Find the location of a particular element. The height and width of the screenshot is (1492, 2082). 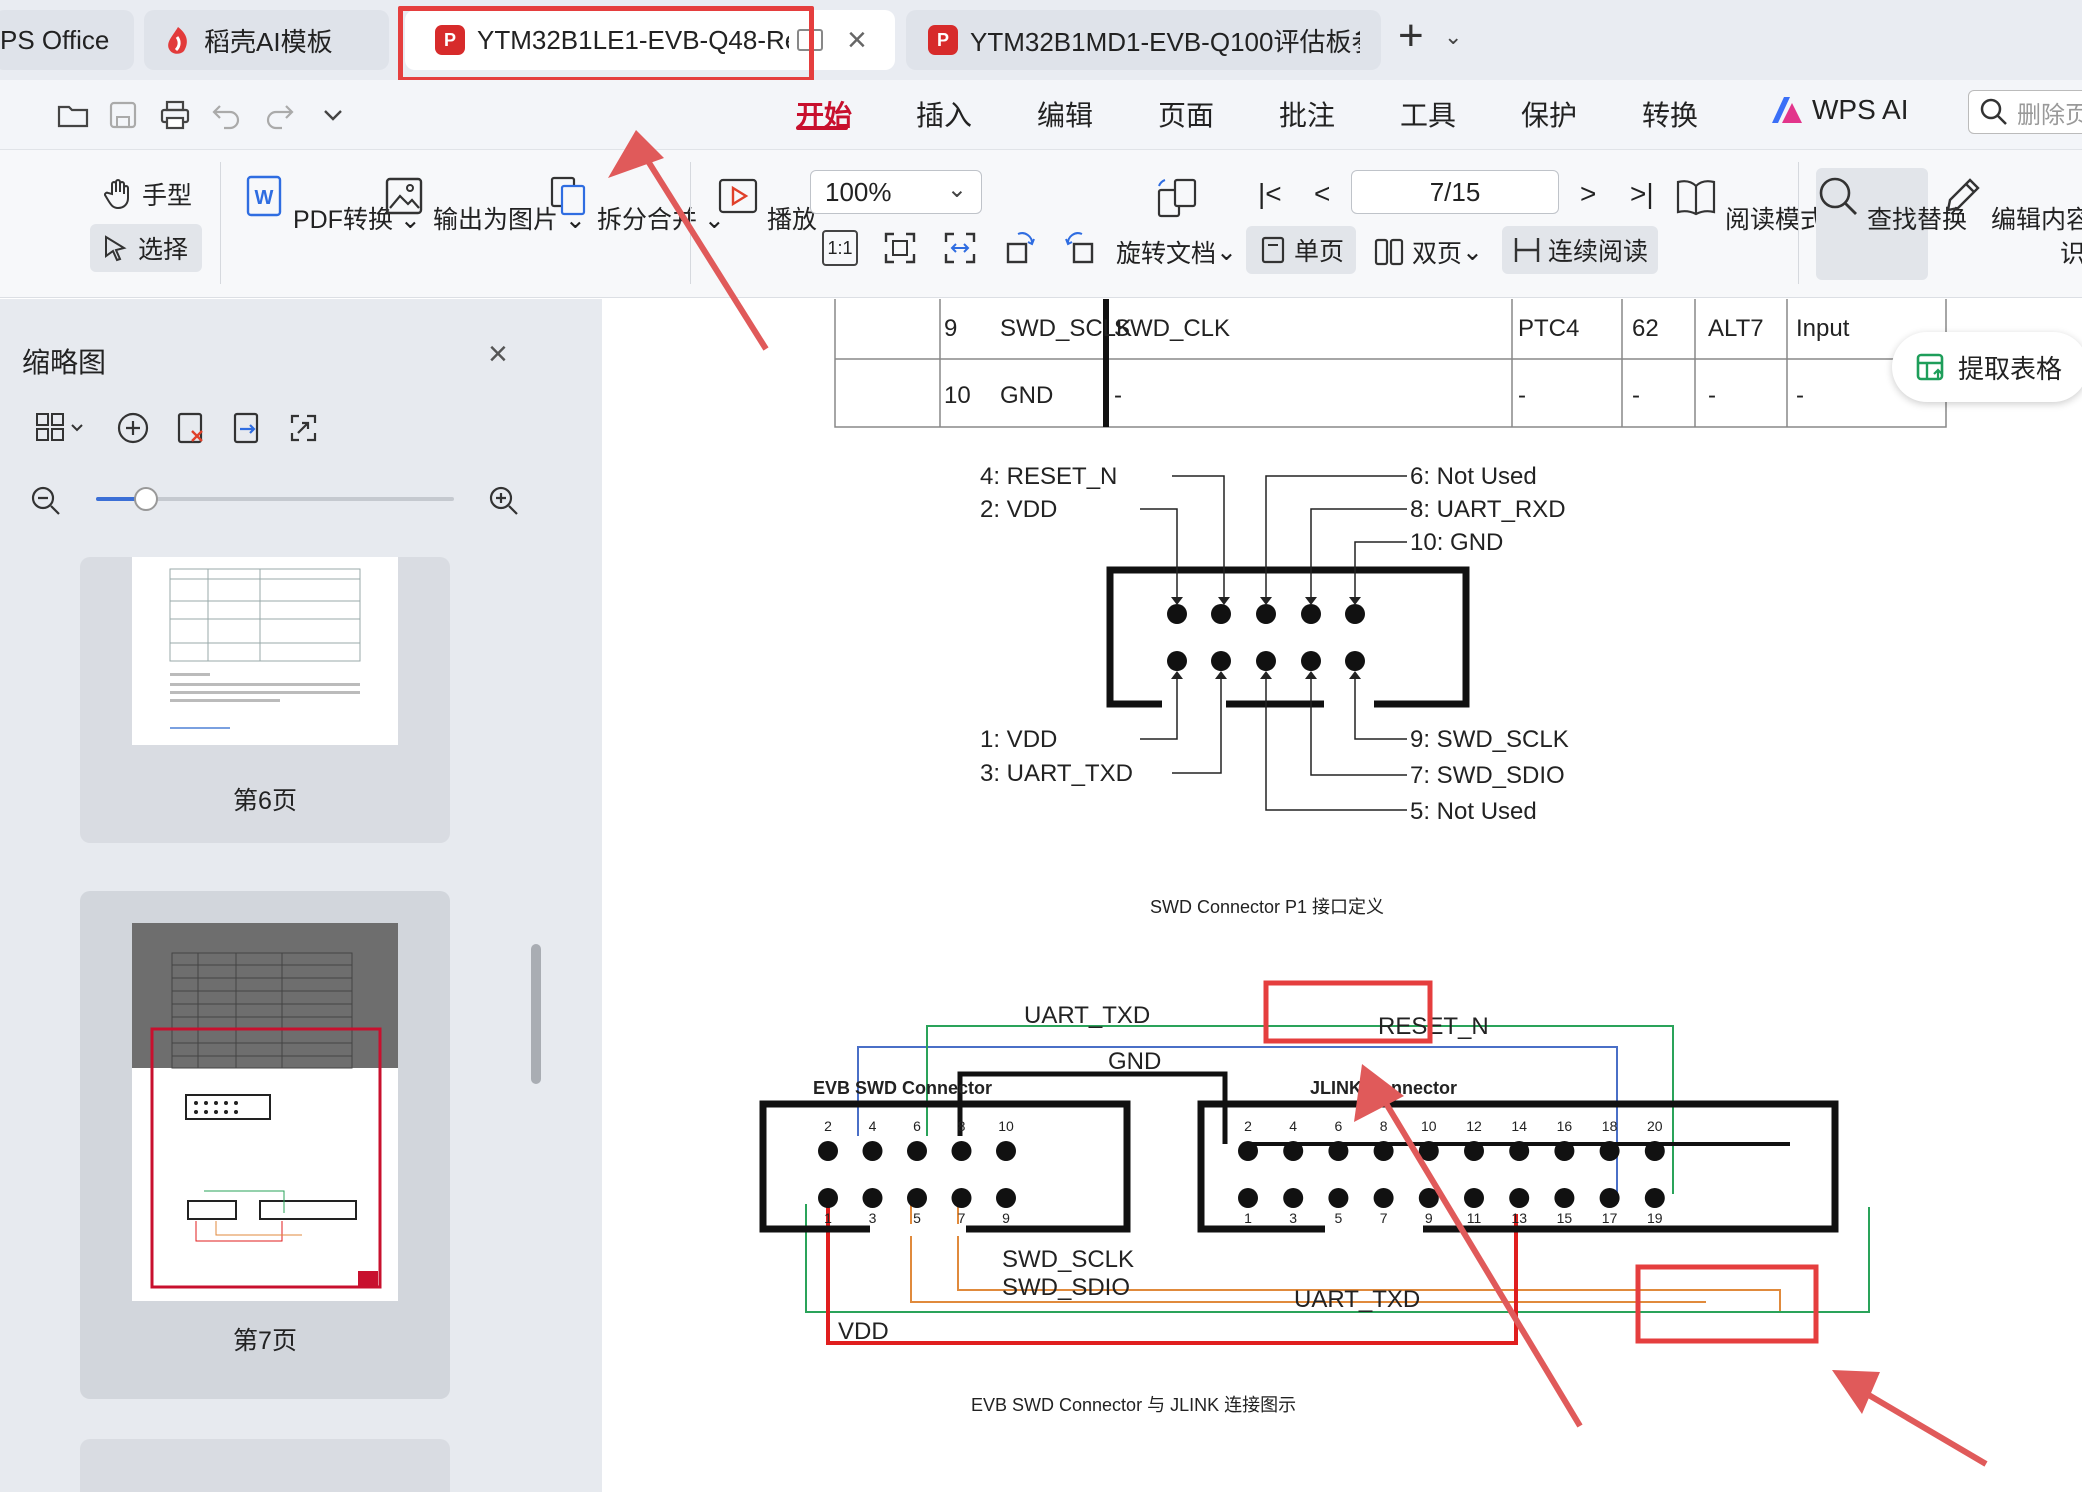

p1-label: 8: UART_RXD is located at coordinates (1488, 509).